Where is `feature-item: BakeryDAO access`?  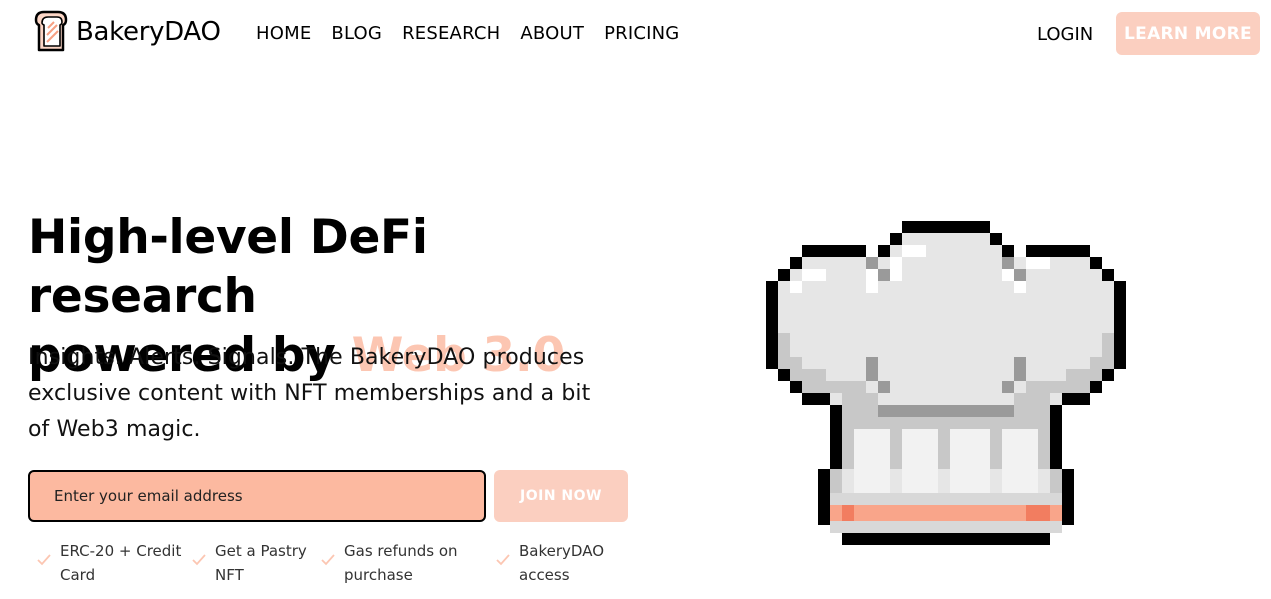 feature-item: BakeryDAO access is located at coordinates (555, 563).